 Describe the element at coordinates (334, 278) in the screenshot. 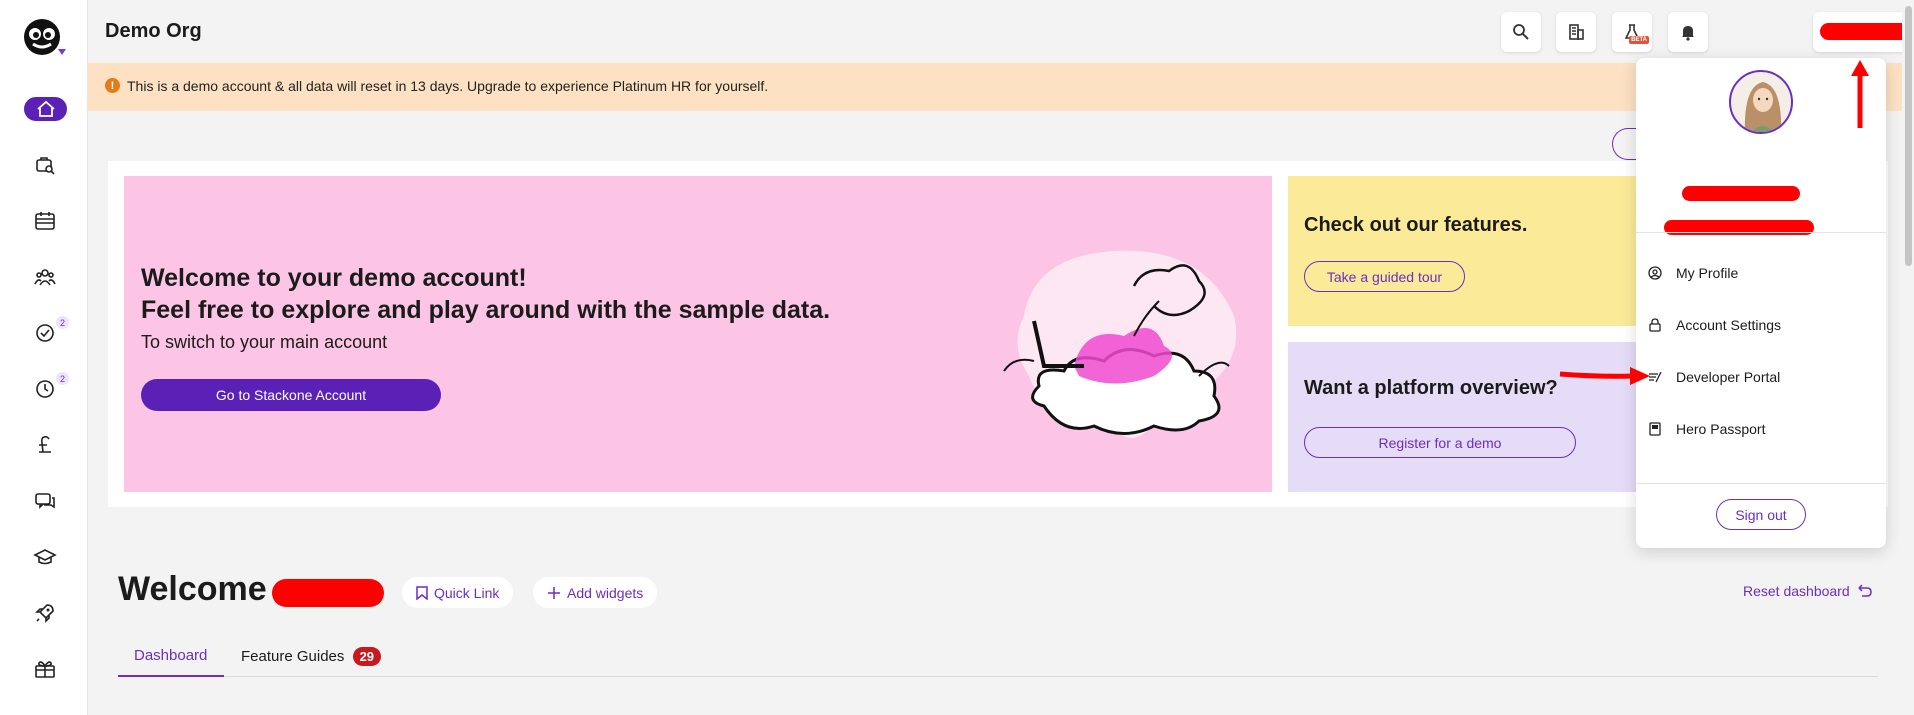

I see `hero-title-line1: Welcome to your demo account!` at that location.